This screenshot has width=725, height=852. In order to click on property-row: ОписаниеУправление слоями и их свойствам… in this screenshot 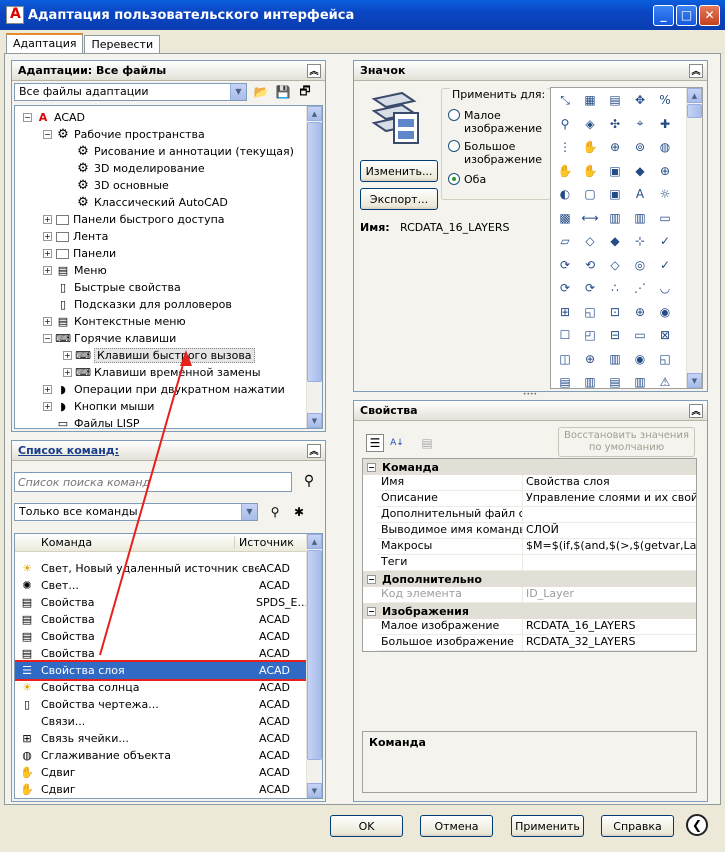, I will do `click(536, 499)`.